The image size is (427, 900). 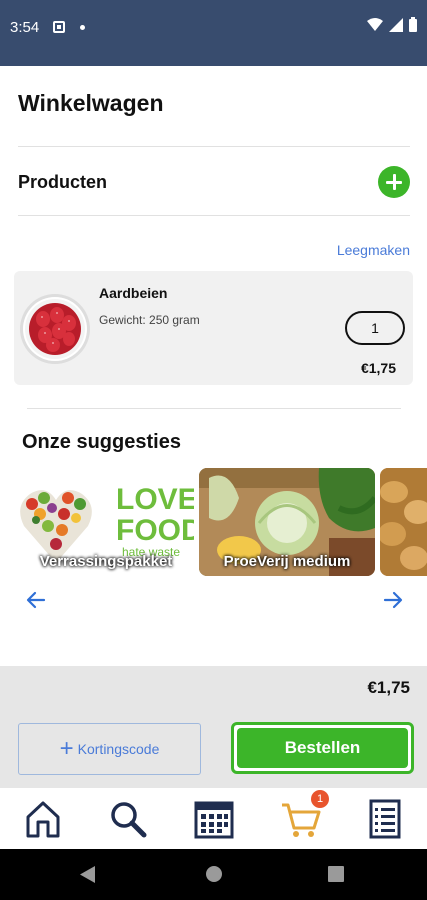 I want to click on quantity-input: 1, so click(x=375, y=328).